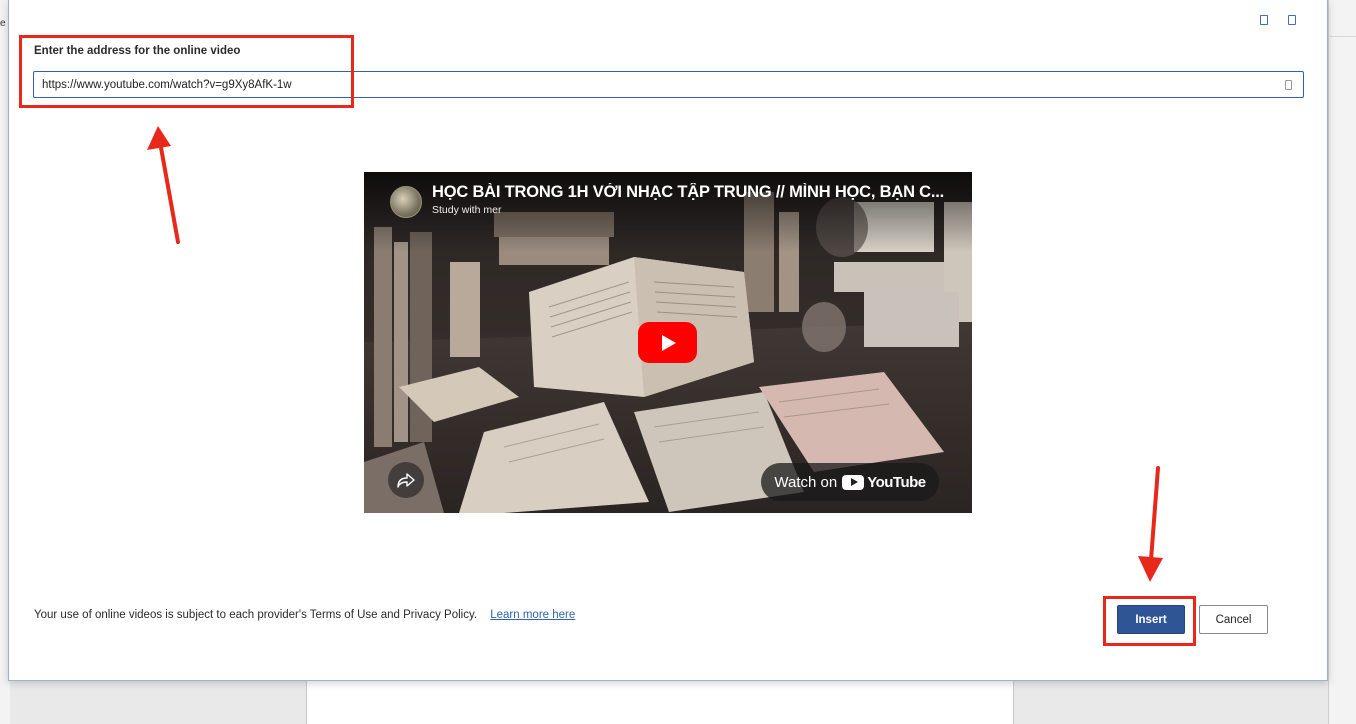  I want to click on watch-on-label: Watch on, so click(806, 482).